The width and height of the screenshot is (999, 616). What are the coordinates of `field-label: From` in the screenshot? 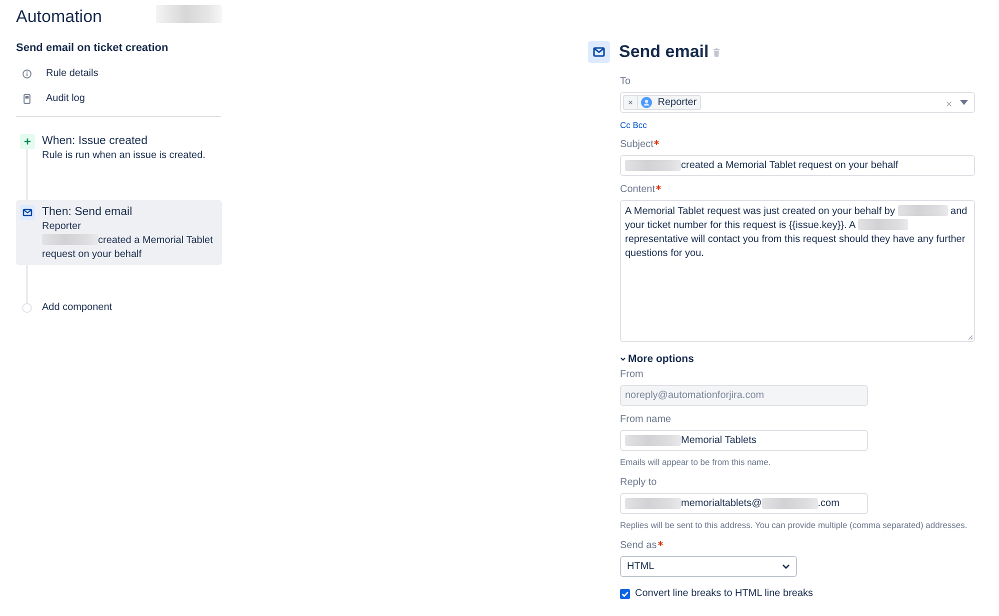 It's located at (632, 375).